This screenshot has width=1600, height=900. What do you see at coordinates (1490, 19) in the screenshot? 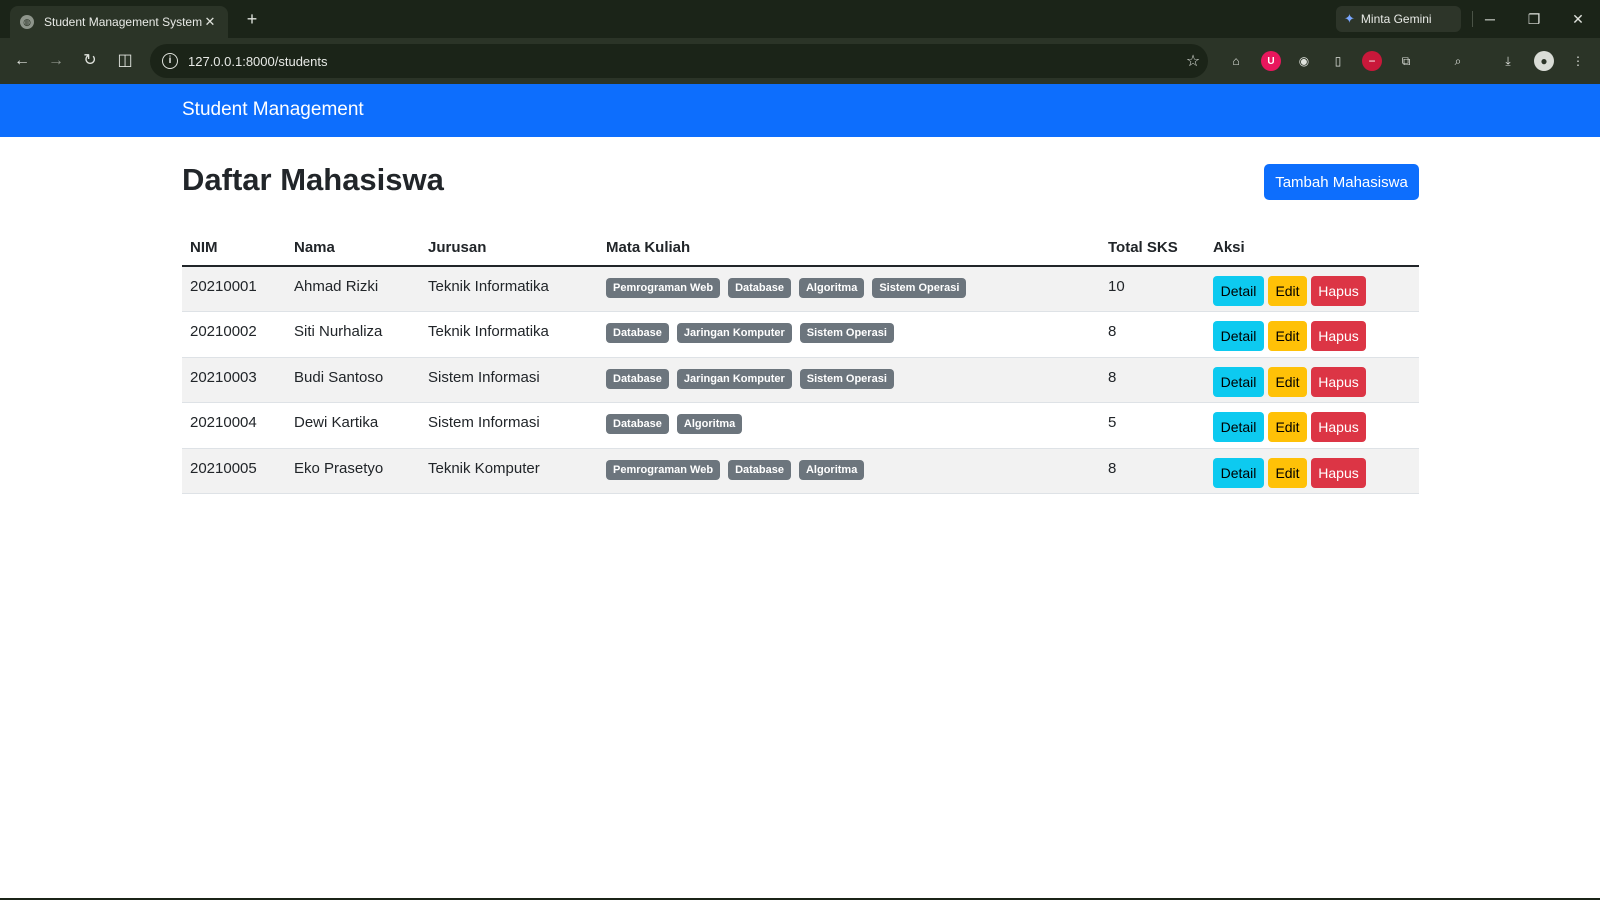
I see `minimize-icon: ─` at bounding box center [1490, 19].